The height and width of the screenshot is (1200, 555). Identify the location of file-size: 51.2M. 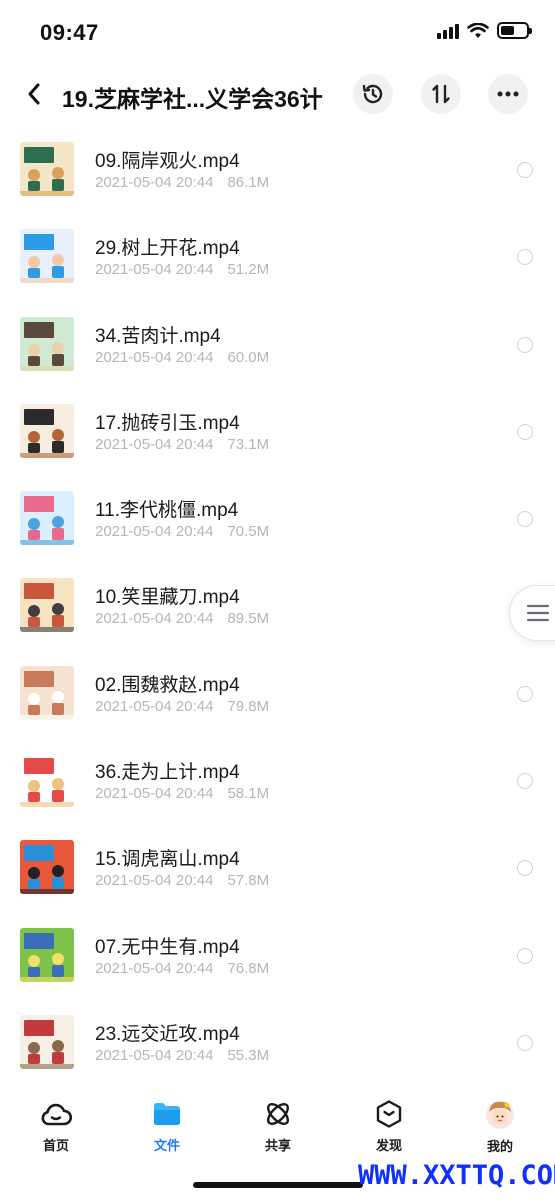
(248, 270).